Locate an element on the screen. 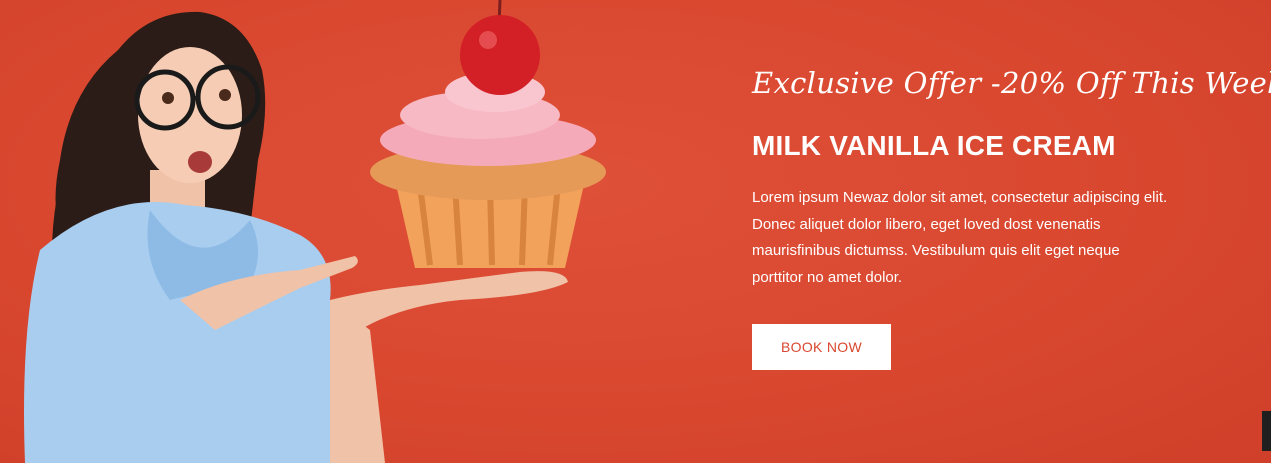 This screenshot has width=1271, height=463. book-now-button: BOOK NOW is located at coordinates (821, 347).